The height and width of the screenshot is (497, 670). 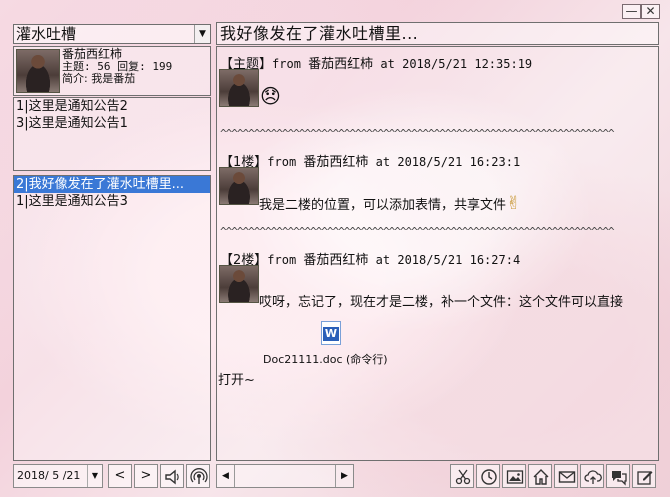 I want to click on cloud-upload-icon, so click(x=592, y=476).